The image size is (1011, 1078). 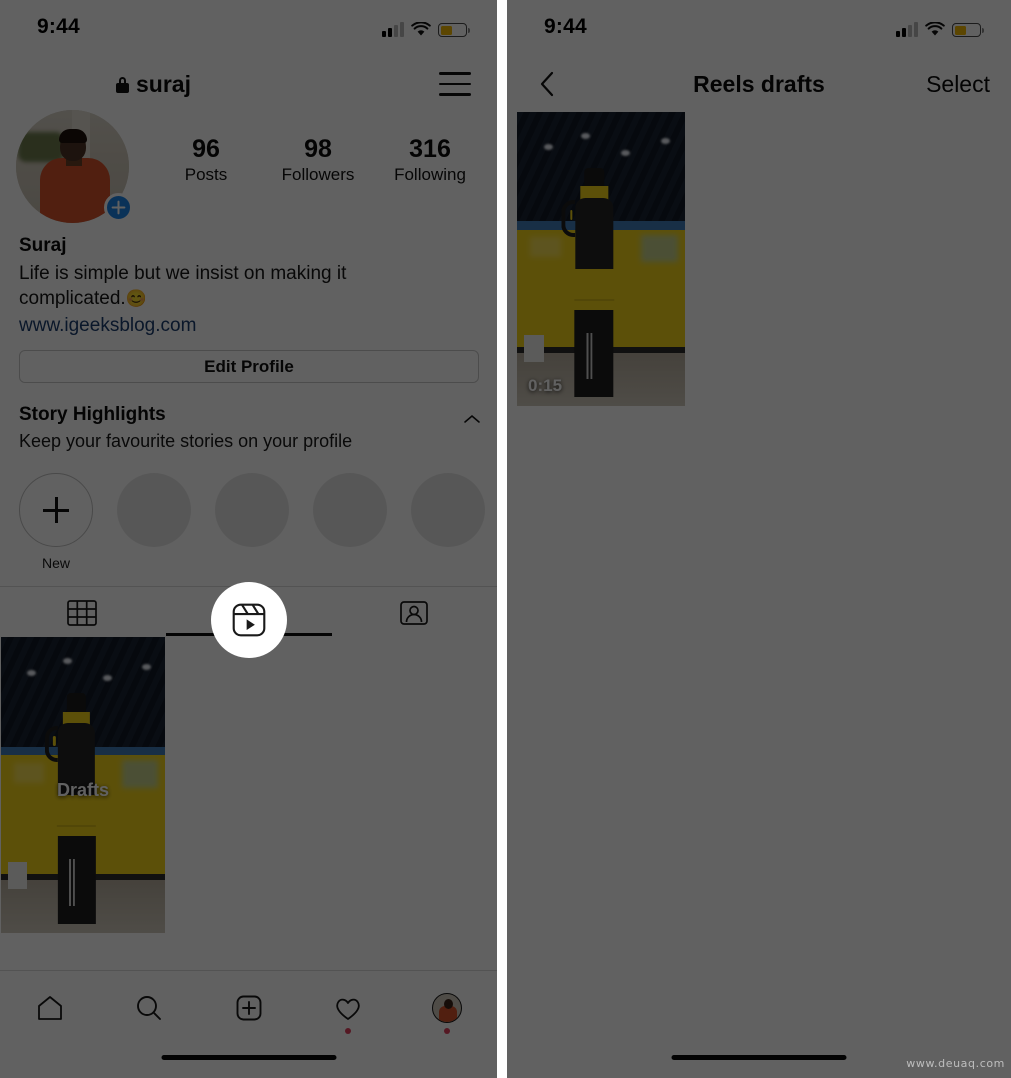 What do you see at coordinates (472, 418) in the screenshot?
I see `chevron-up-icon` at bounding box center [472, 418].